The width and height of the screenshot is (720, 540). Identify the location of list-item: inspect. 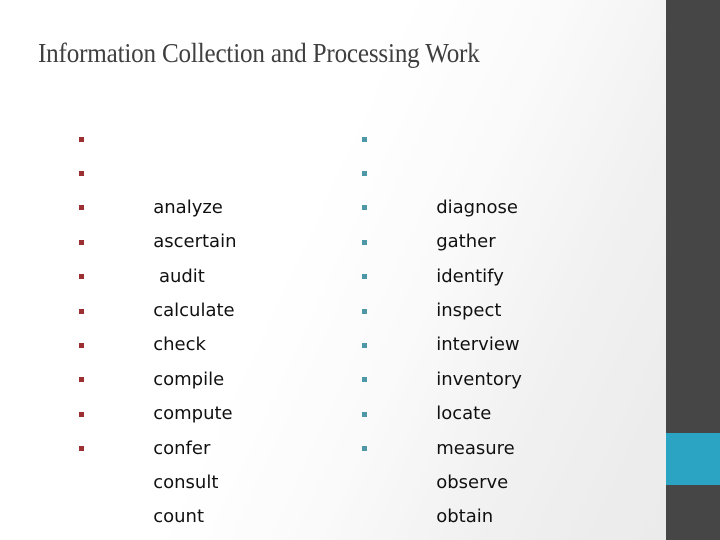
(490, 273).